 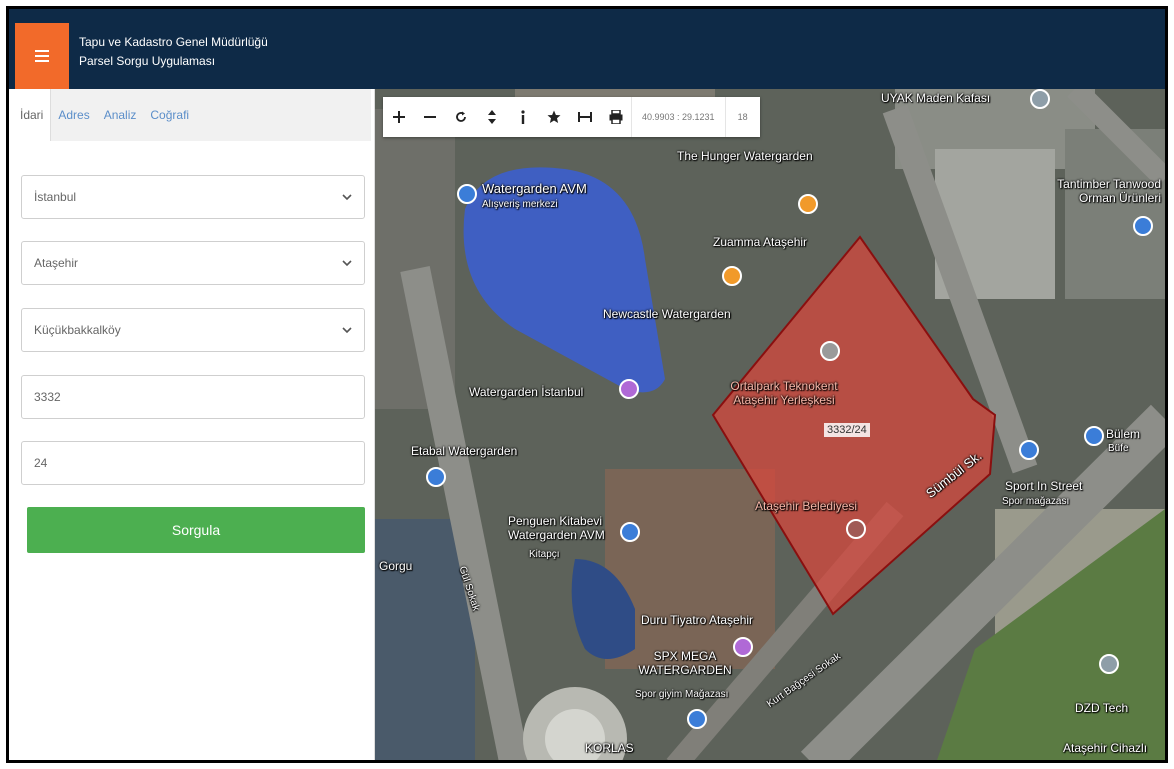 I want to click on print-button, so click(x=615, y=117).